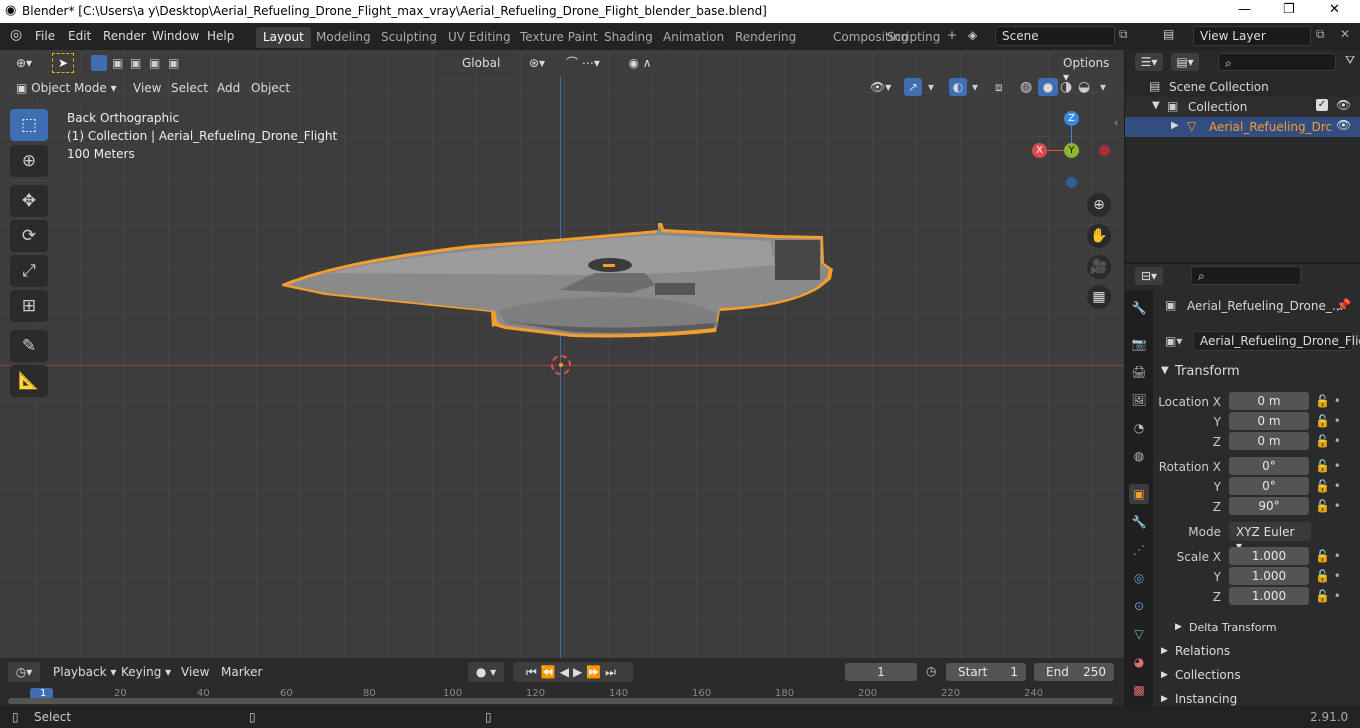 The image size is (1360, 728). Describe the element at coordinates (1208, 675) in the screenshot. I see `collections-header: Collections` at that location.